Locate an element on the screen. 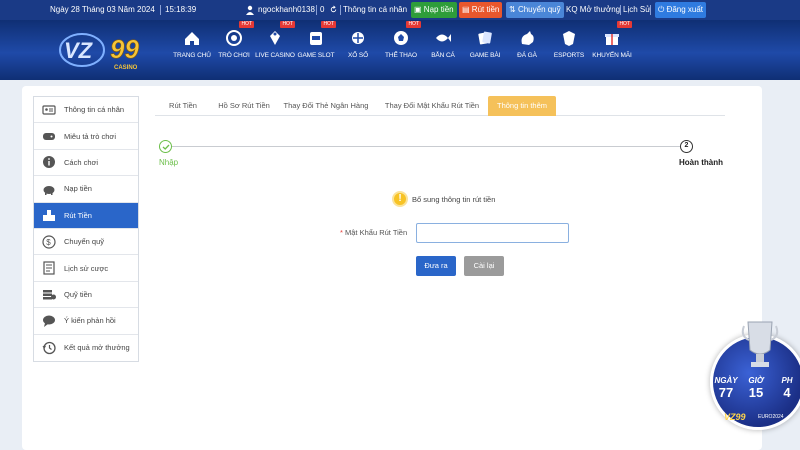  sidebar-item-label: Rút Tiền is located at coordinates (78, 215).